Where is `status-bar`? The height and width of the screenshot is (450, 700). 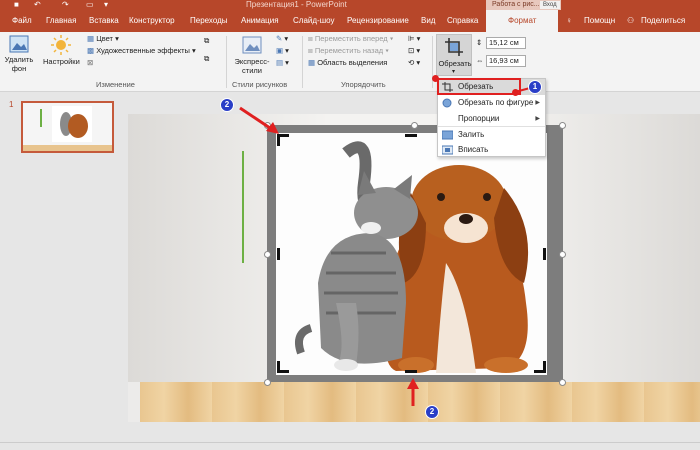 status-bar is located at coordinates (350, 446).